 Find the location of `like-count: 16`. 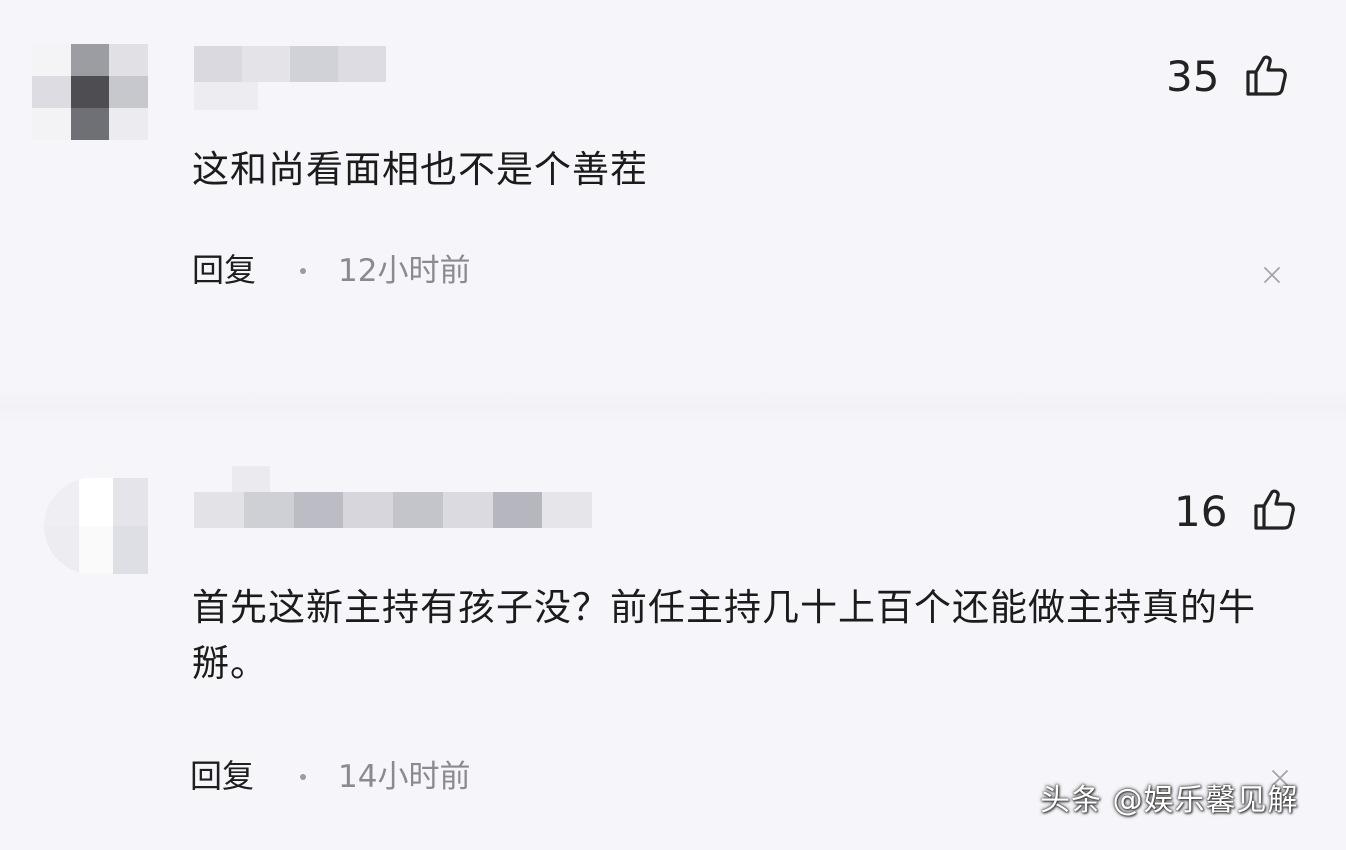

like-count: 16 is located at coordinates (1201, 511).